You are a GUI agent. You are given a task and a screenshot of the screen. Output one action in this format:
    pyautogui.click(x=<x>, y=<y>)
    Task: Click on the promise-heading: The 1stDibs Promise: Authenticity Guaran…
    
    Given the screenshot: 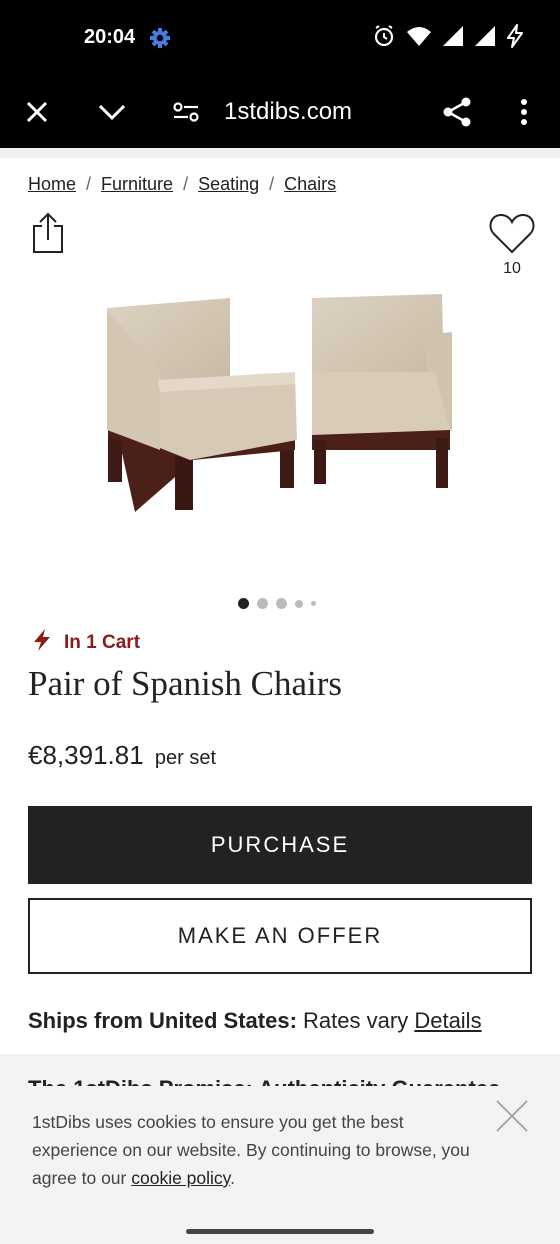 What is the action you would take?
    pyautogui.click(x=288, y=1079)
    